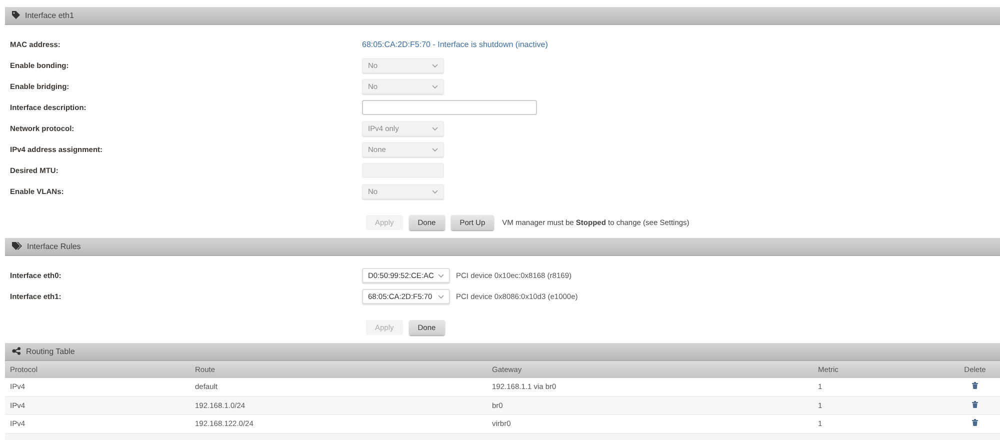 Image resolution: width=1000 pixels, height=440 pixels. What do you see at coordinates (16, 14) in the screenshot?
I see `tag-icon` at bounding box center [16, 14].